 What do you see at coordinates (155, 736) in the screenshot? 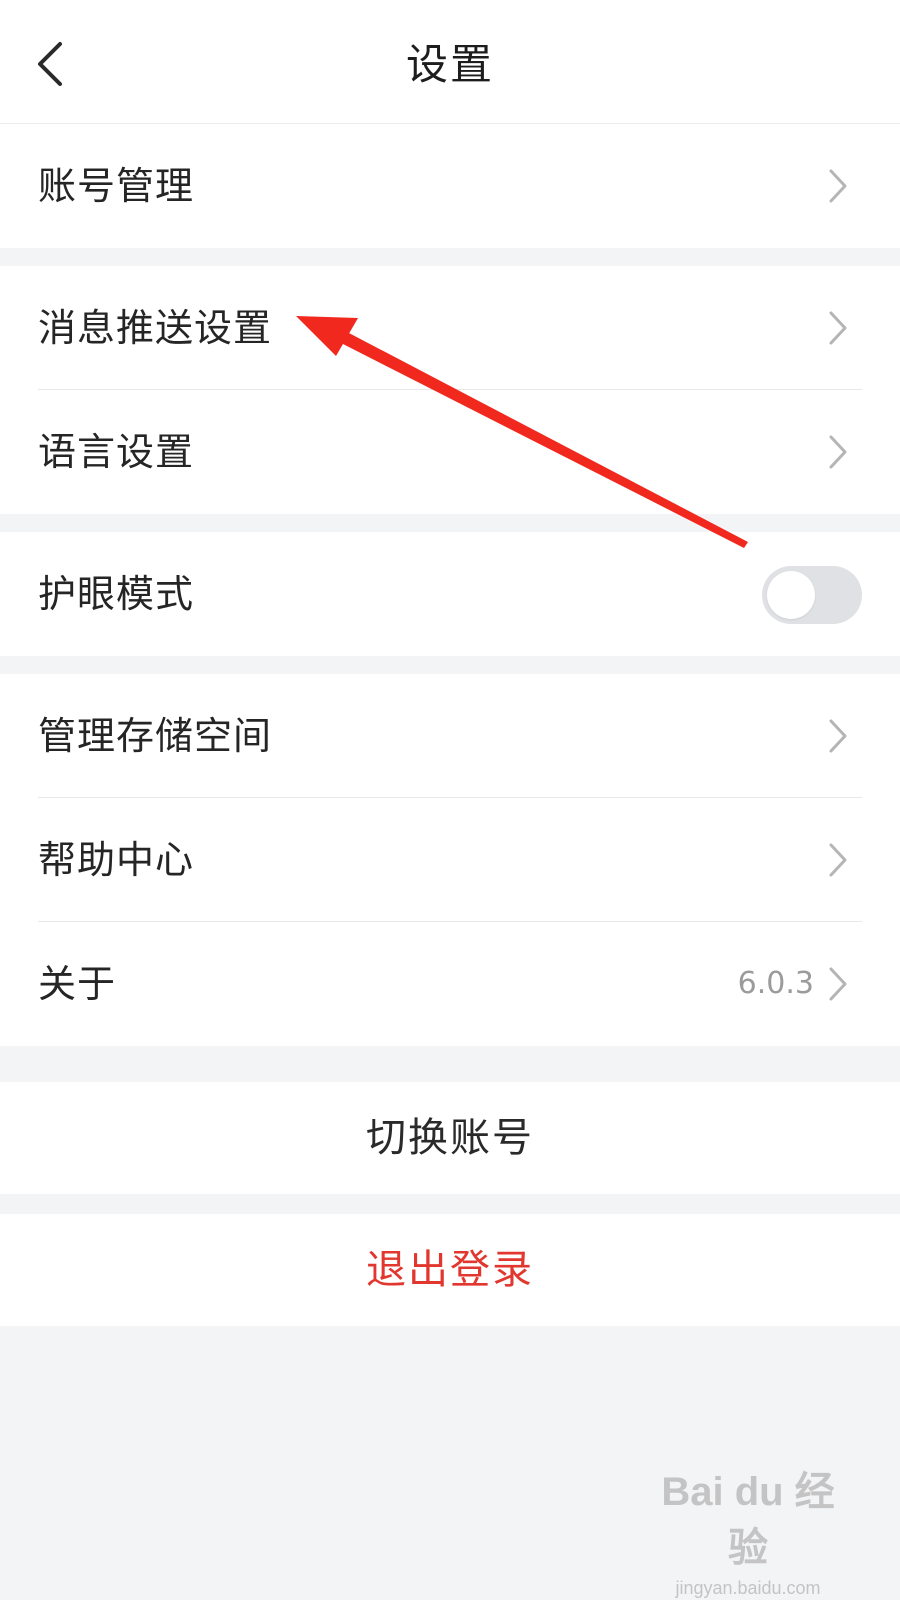
I see `manage-storage-label: 管理存储空间` at bounding box center [155, 736].